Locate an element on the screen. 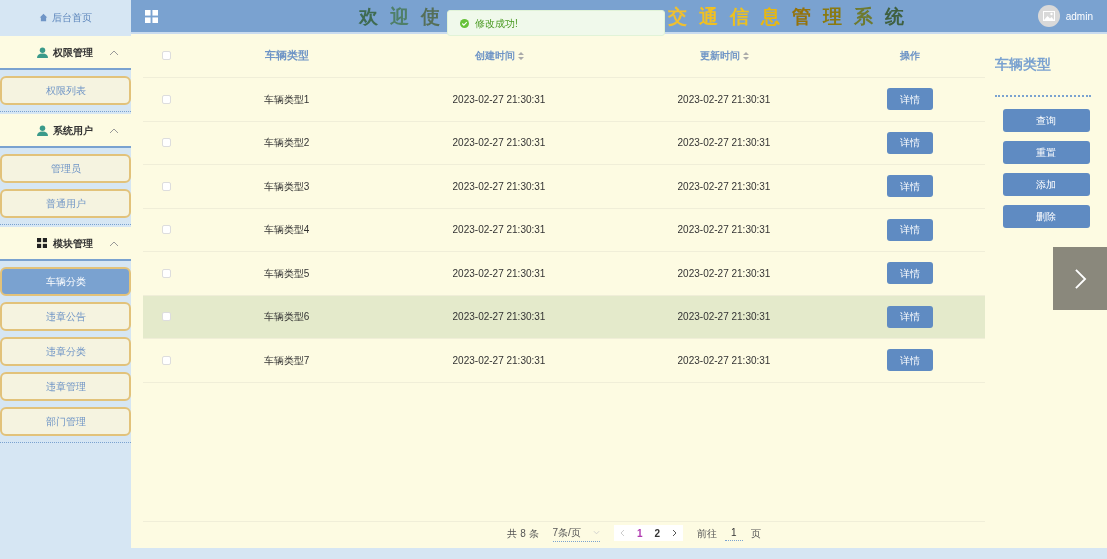 Image resolution: width=1107 pixels, height=559 pixels. title-char: 使 is located at coordinates (430, 16).